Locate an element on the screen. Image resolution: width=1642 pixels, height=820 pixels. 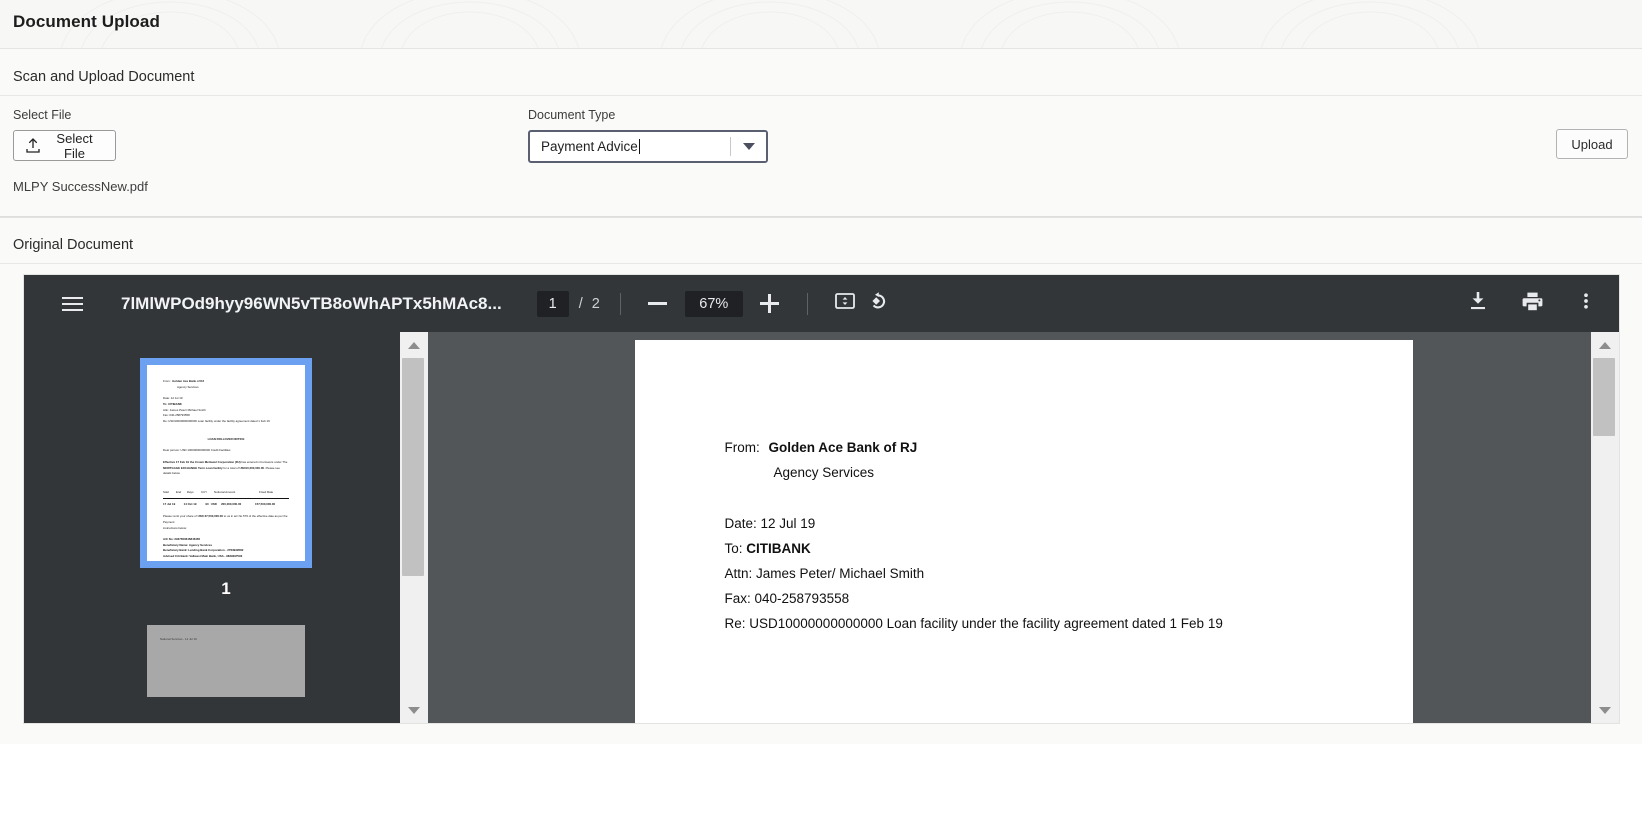
mini-close-b: USD 37,500,000.00 is located at coordinates (210, 516).